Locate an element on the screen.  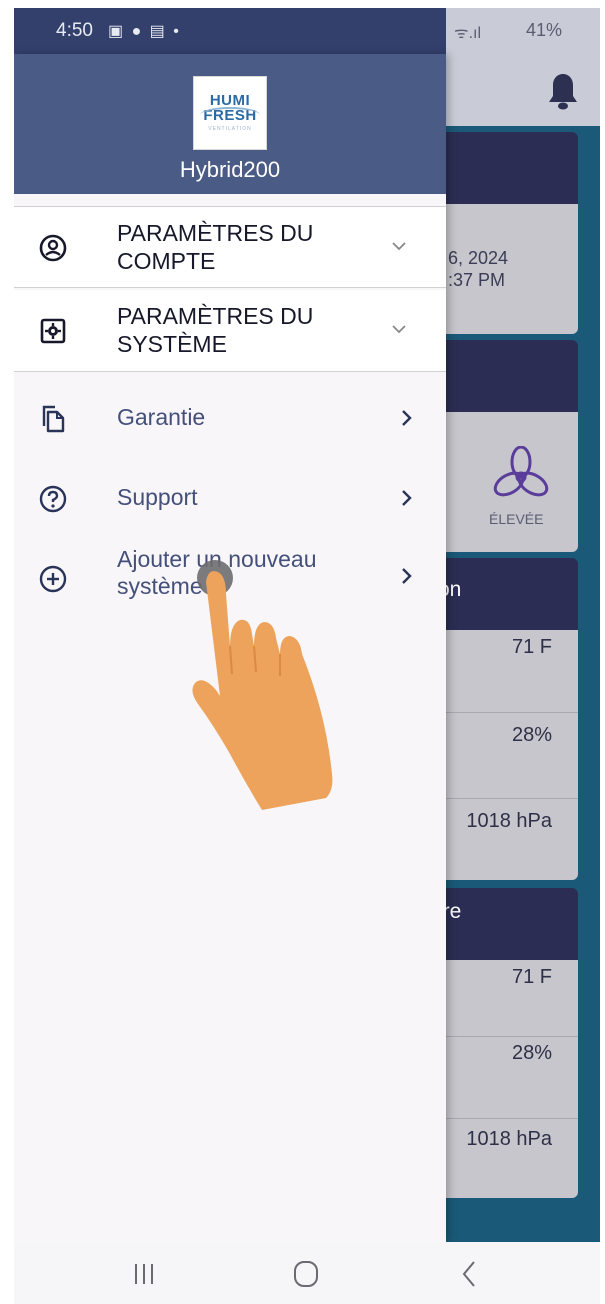
logo-swoosh is located at coordinates (230, 115).